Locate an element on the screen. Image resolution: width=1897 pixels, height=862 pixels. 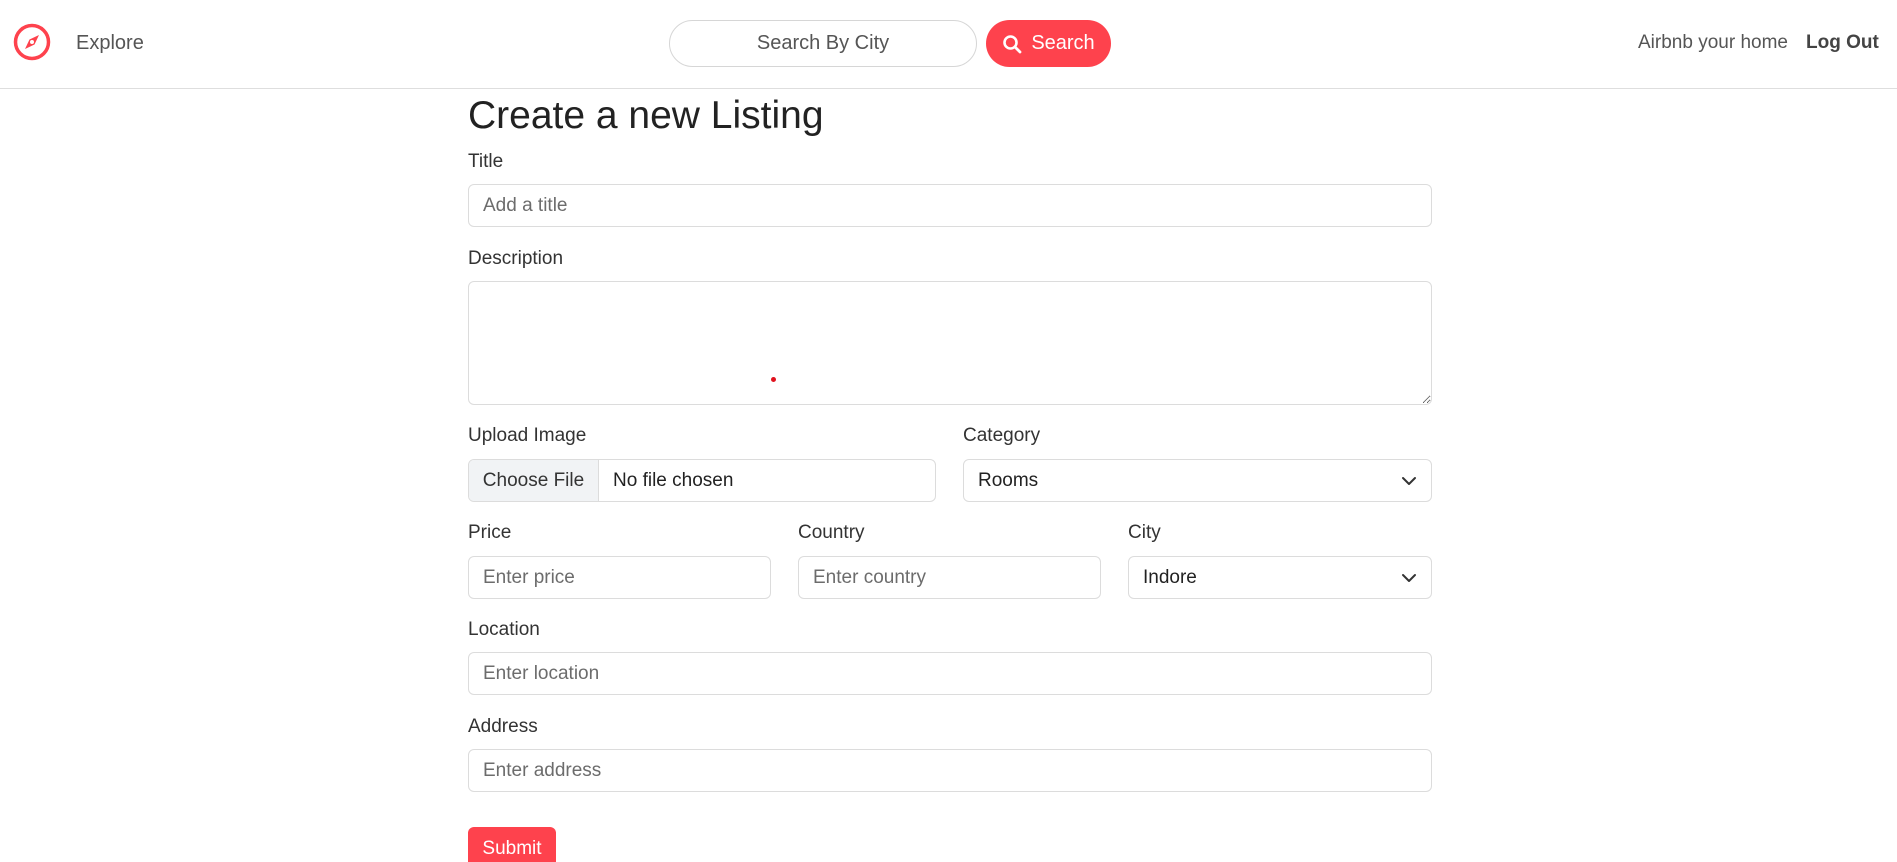
search-button-label: Search is located at coordinates (1063, 43).